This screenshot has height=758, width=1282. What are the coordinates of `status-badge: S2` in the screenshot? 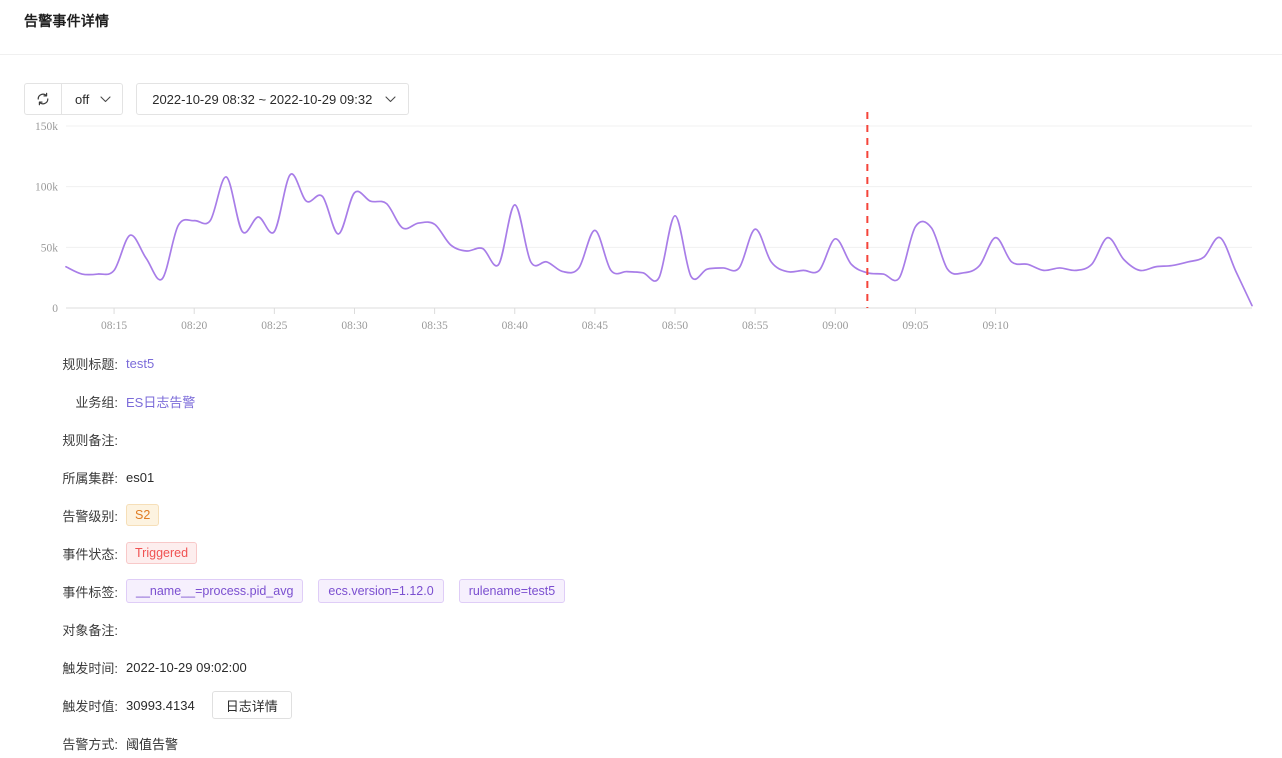 It's located at (143, 515).